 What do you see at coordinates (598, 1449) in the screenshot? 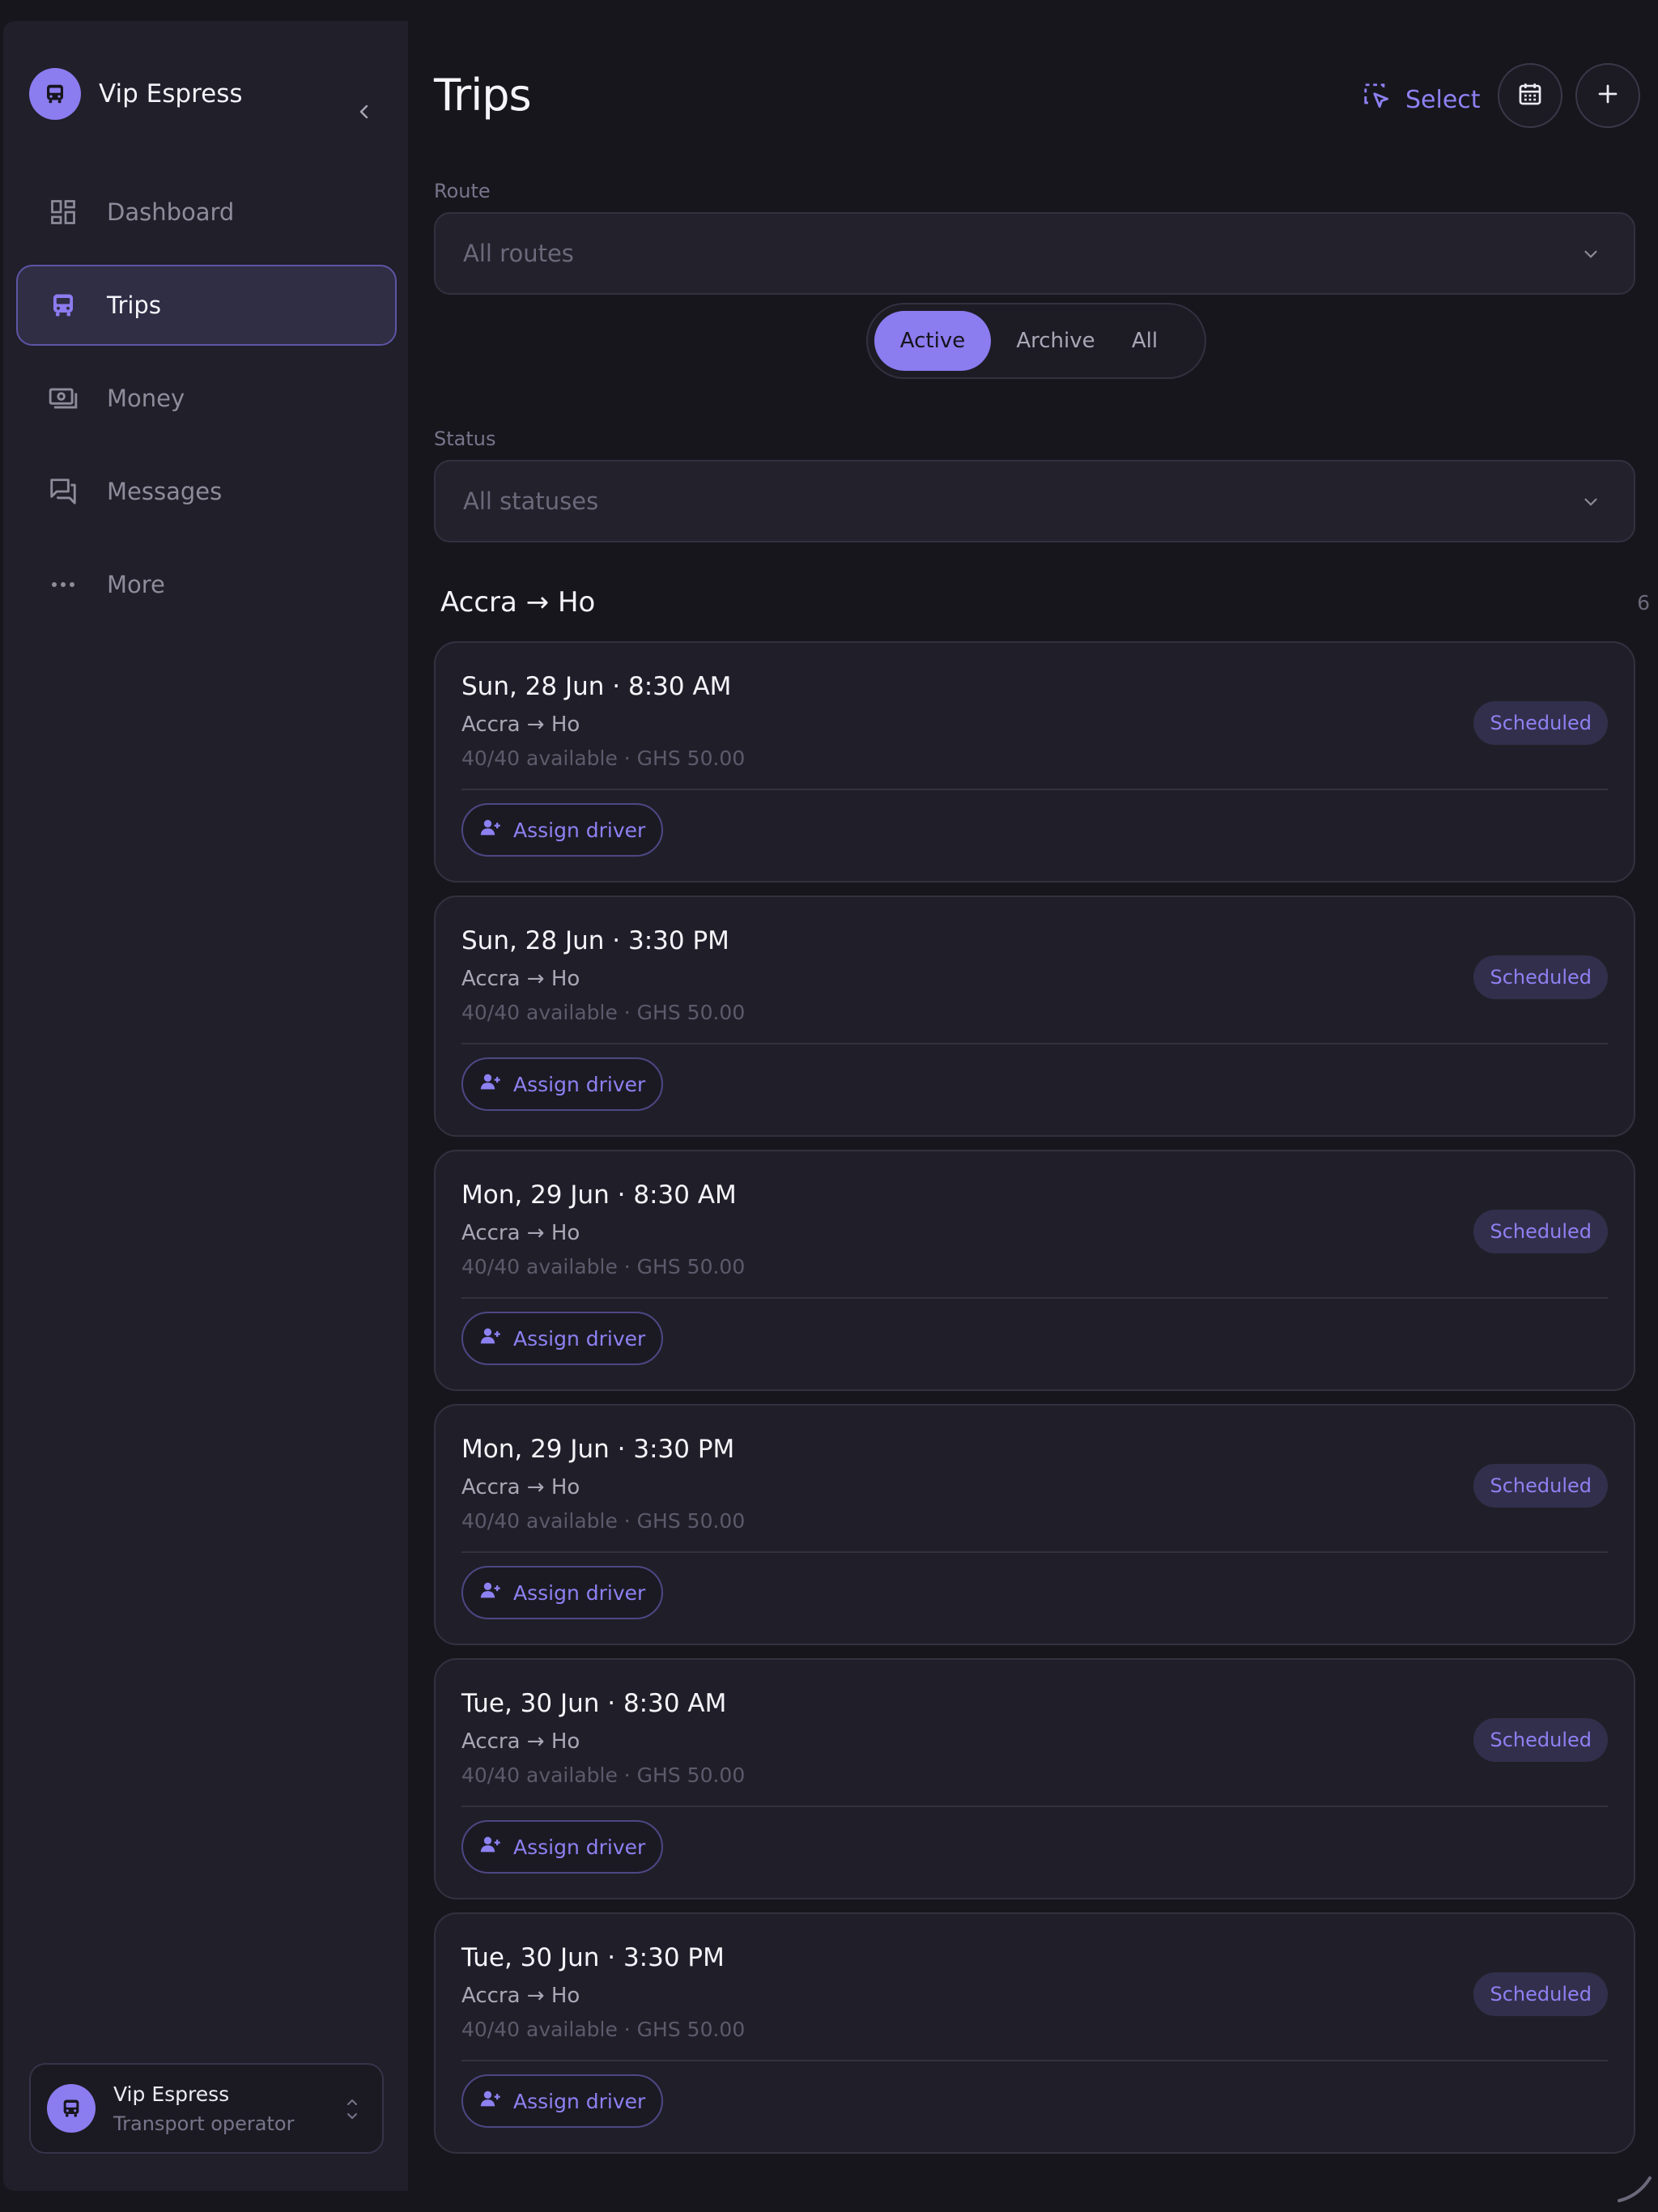
I see `trip-datetime: Mon, 29 Jun · 3:30 PM` at bounding box center [598, 1449].